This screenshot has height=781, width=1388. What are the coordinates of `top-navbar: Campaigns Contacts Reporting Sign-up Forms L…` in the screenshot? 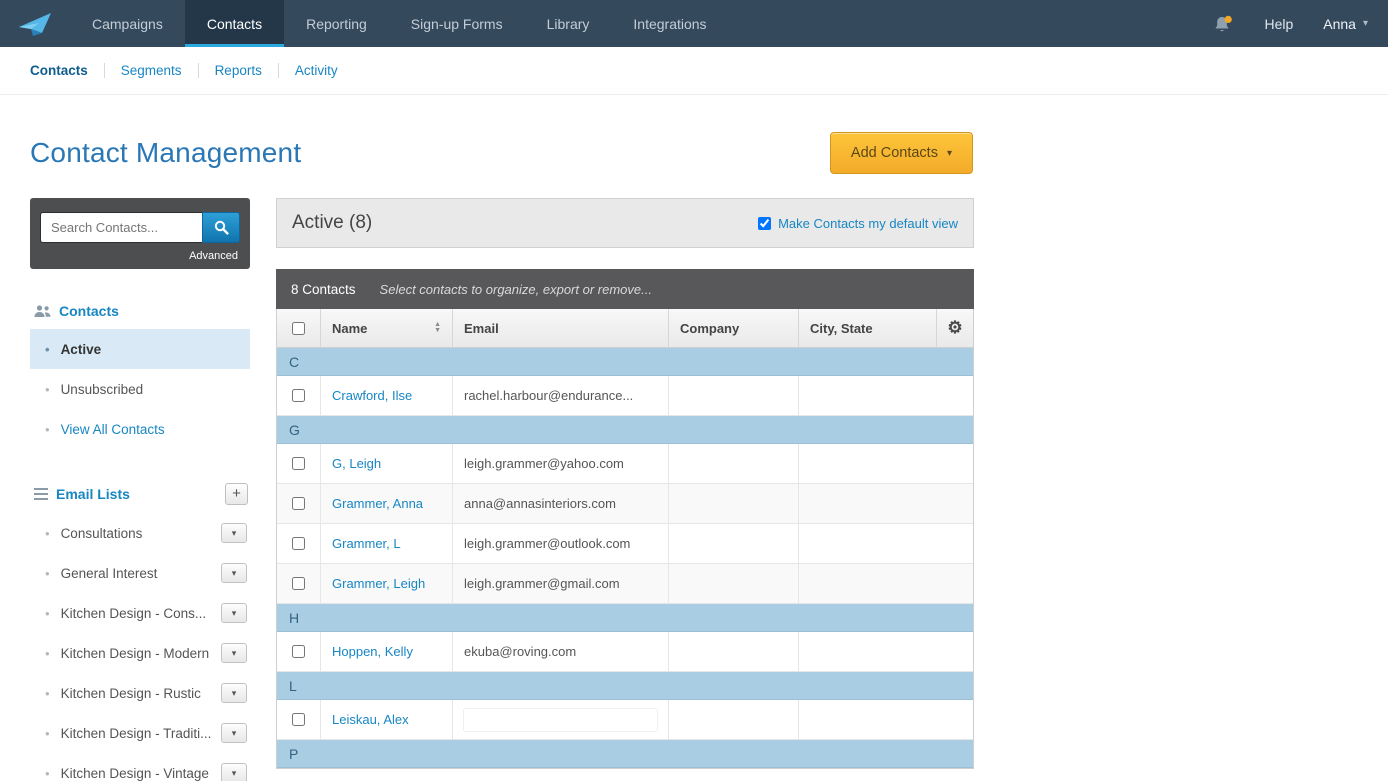 It's located at (694, 23).